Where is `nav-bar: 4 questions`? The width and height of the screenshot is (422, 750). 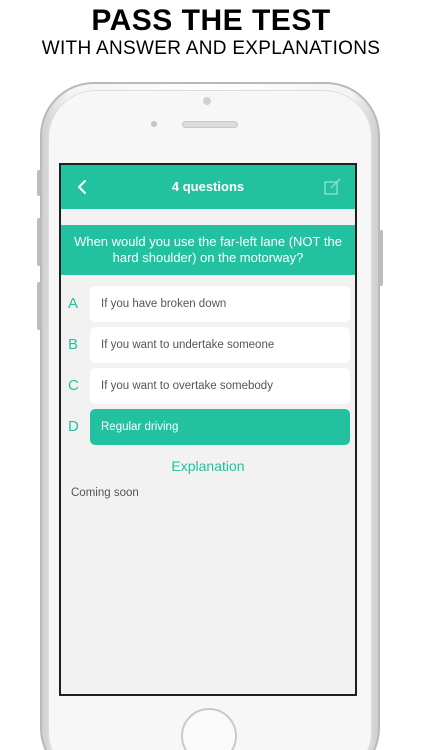 nav-bar: 4 questions is located at coordinates (208, 187).